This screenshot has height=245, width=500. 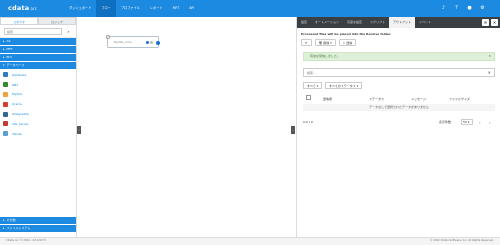 I want to click on select-all-checkbox, so click(x=308, y=99).